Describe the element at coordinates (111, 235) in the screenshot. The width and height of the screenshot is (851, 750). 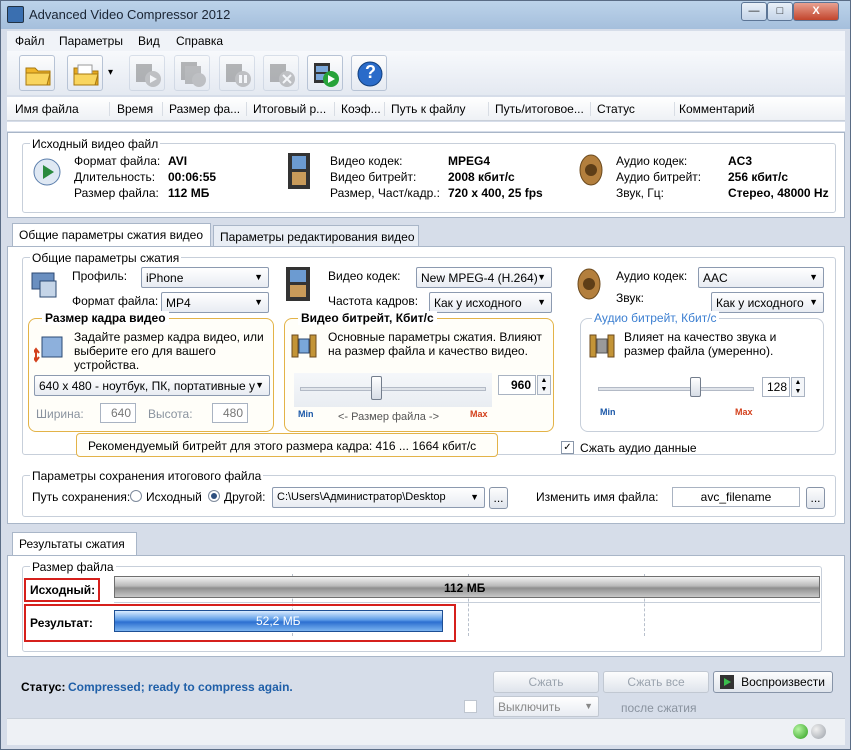
I see `tab-general-compression: Общие параметры сжатия видео` at that location.